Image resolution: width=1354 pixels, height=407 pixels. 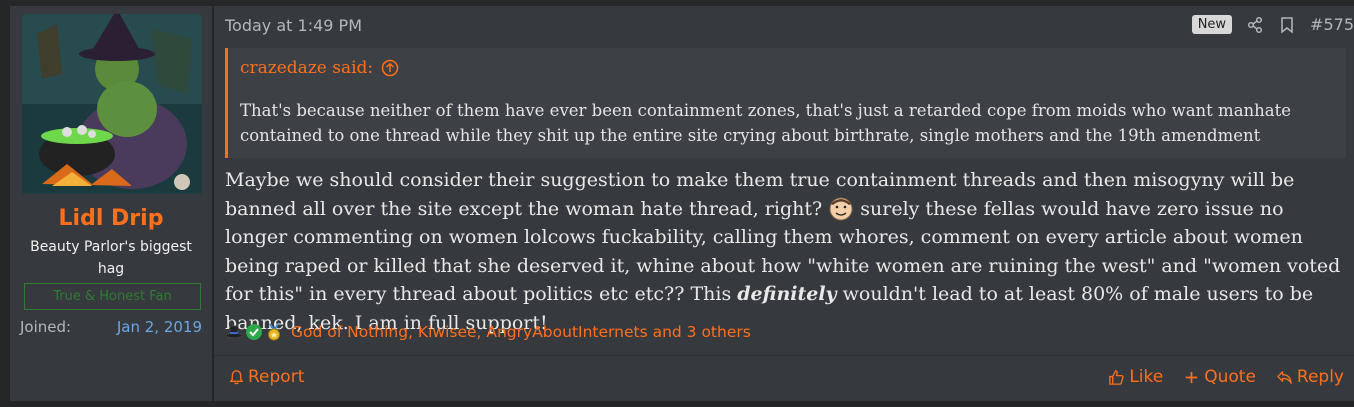 What do you see at coordinates (1212, 24) in the screenshot?
I see `new-badge: New` at bounding box center [1212, 24].